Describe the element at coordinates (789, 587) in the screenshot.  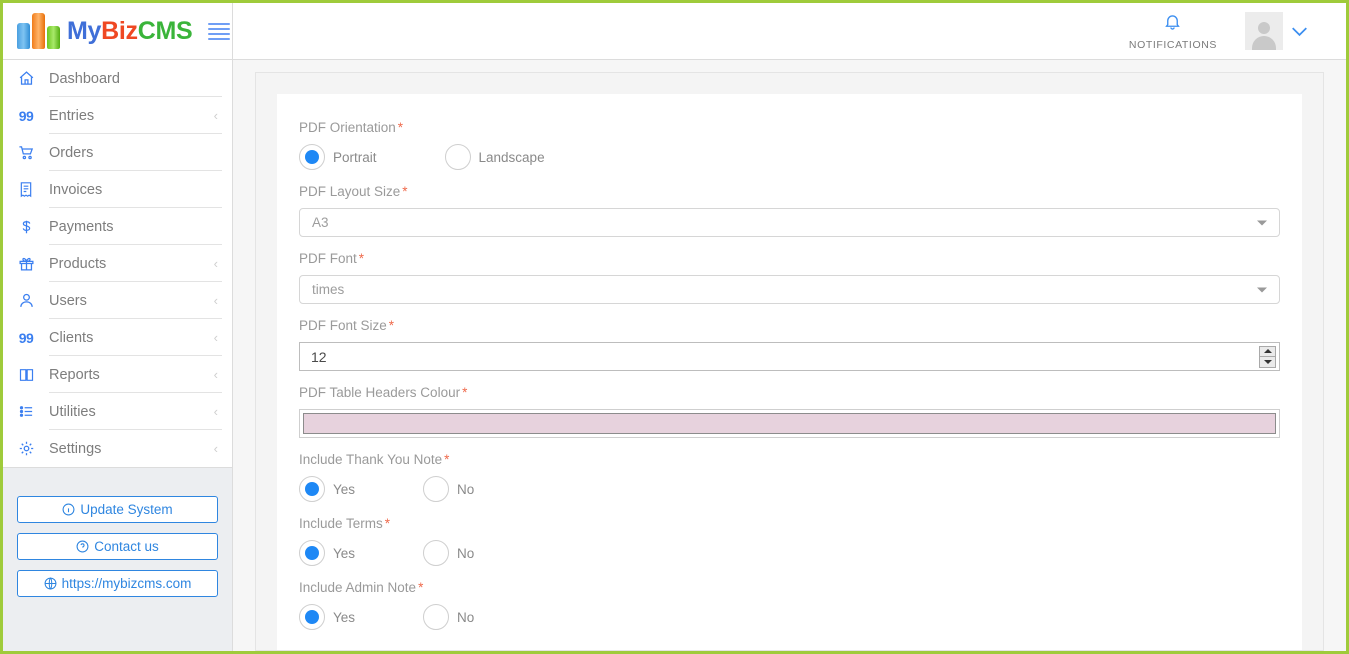
I see `field-label: Include Admin Note *` at that location.